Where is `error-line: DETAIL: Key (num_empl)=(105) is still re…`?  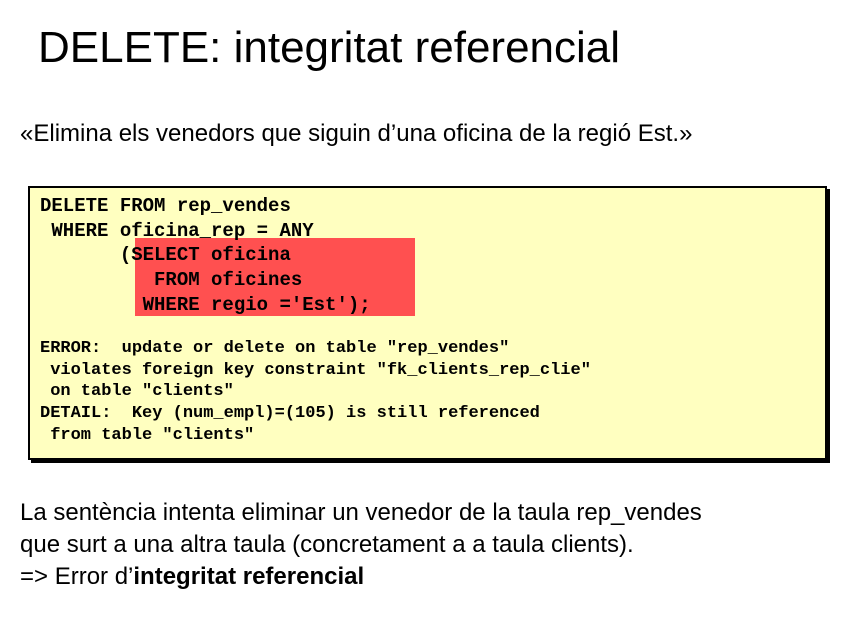 error-line: DETAIL: Key (num_empl)=(105) is still re… is located at coordinates (290, 414).